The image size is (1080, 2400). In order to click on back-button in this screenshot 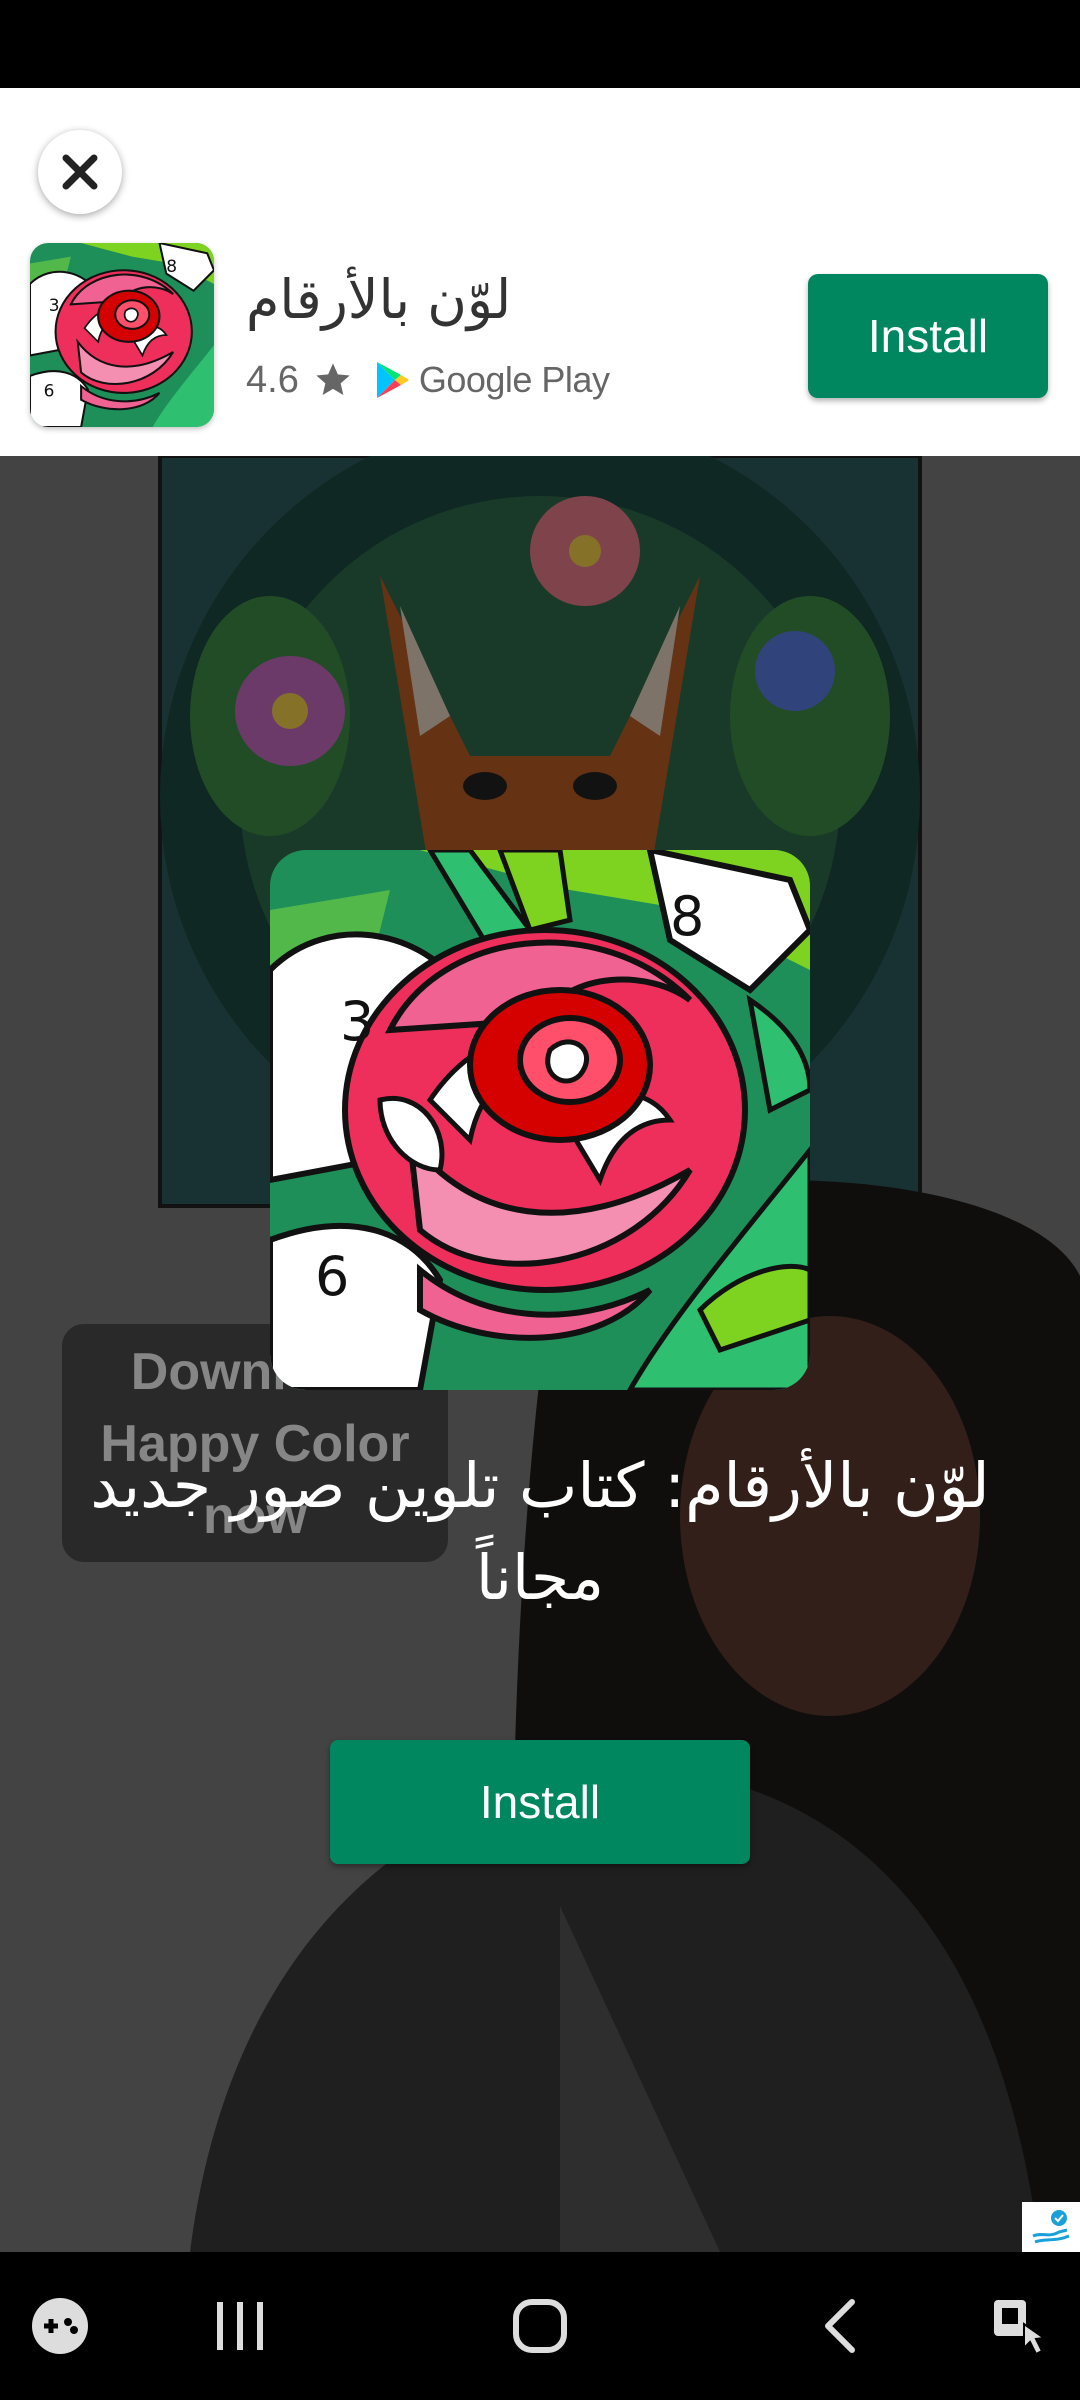, I will do `click(840, 2326)`.